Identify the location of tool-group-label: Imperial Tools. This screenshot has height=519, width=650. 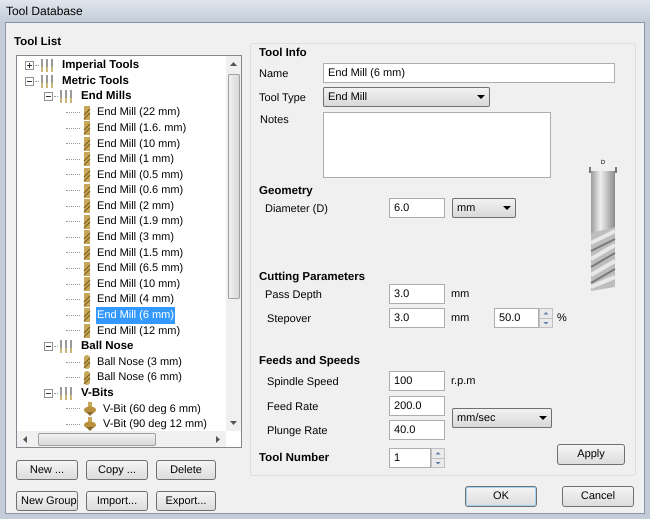
(101, 65).